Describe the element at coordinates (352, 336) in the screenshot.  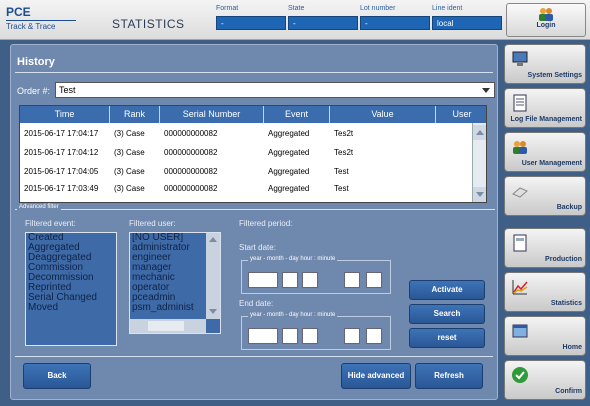
I see `end-hour-input` at that location.